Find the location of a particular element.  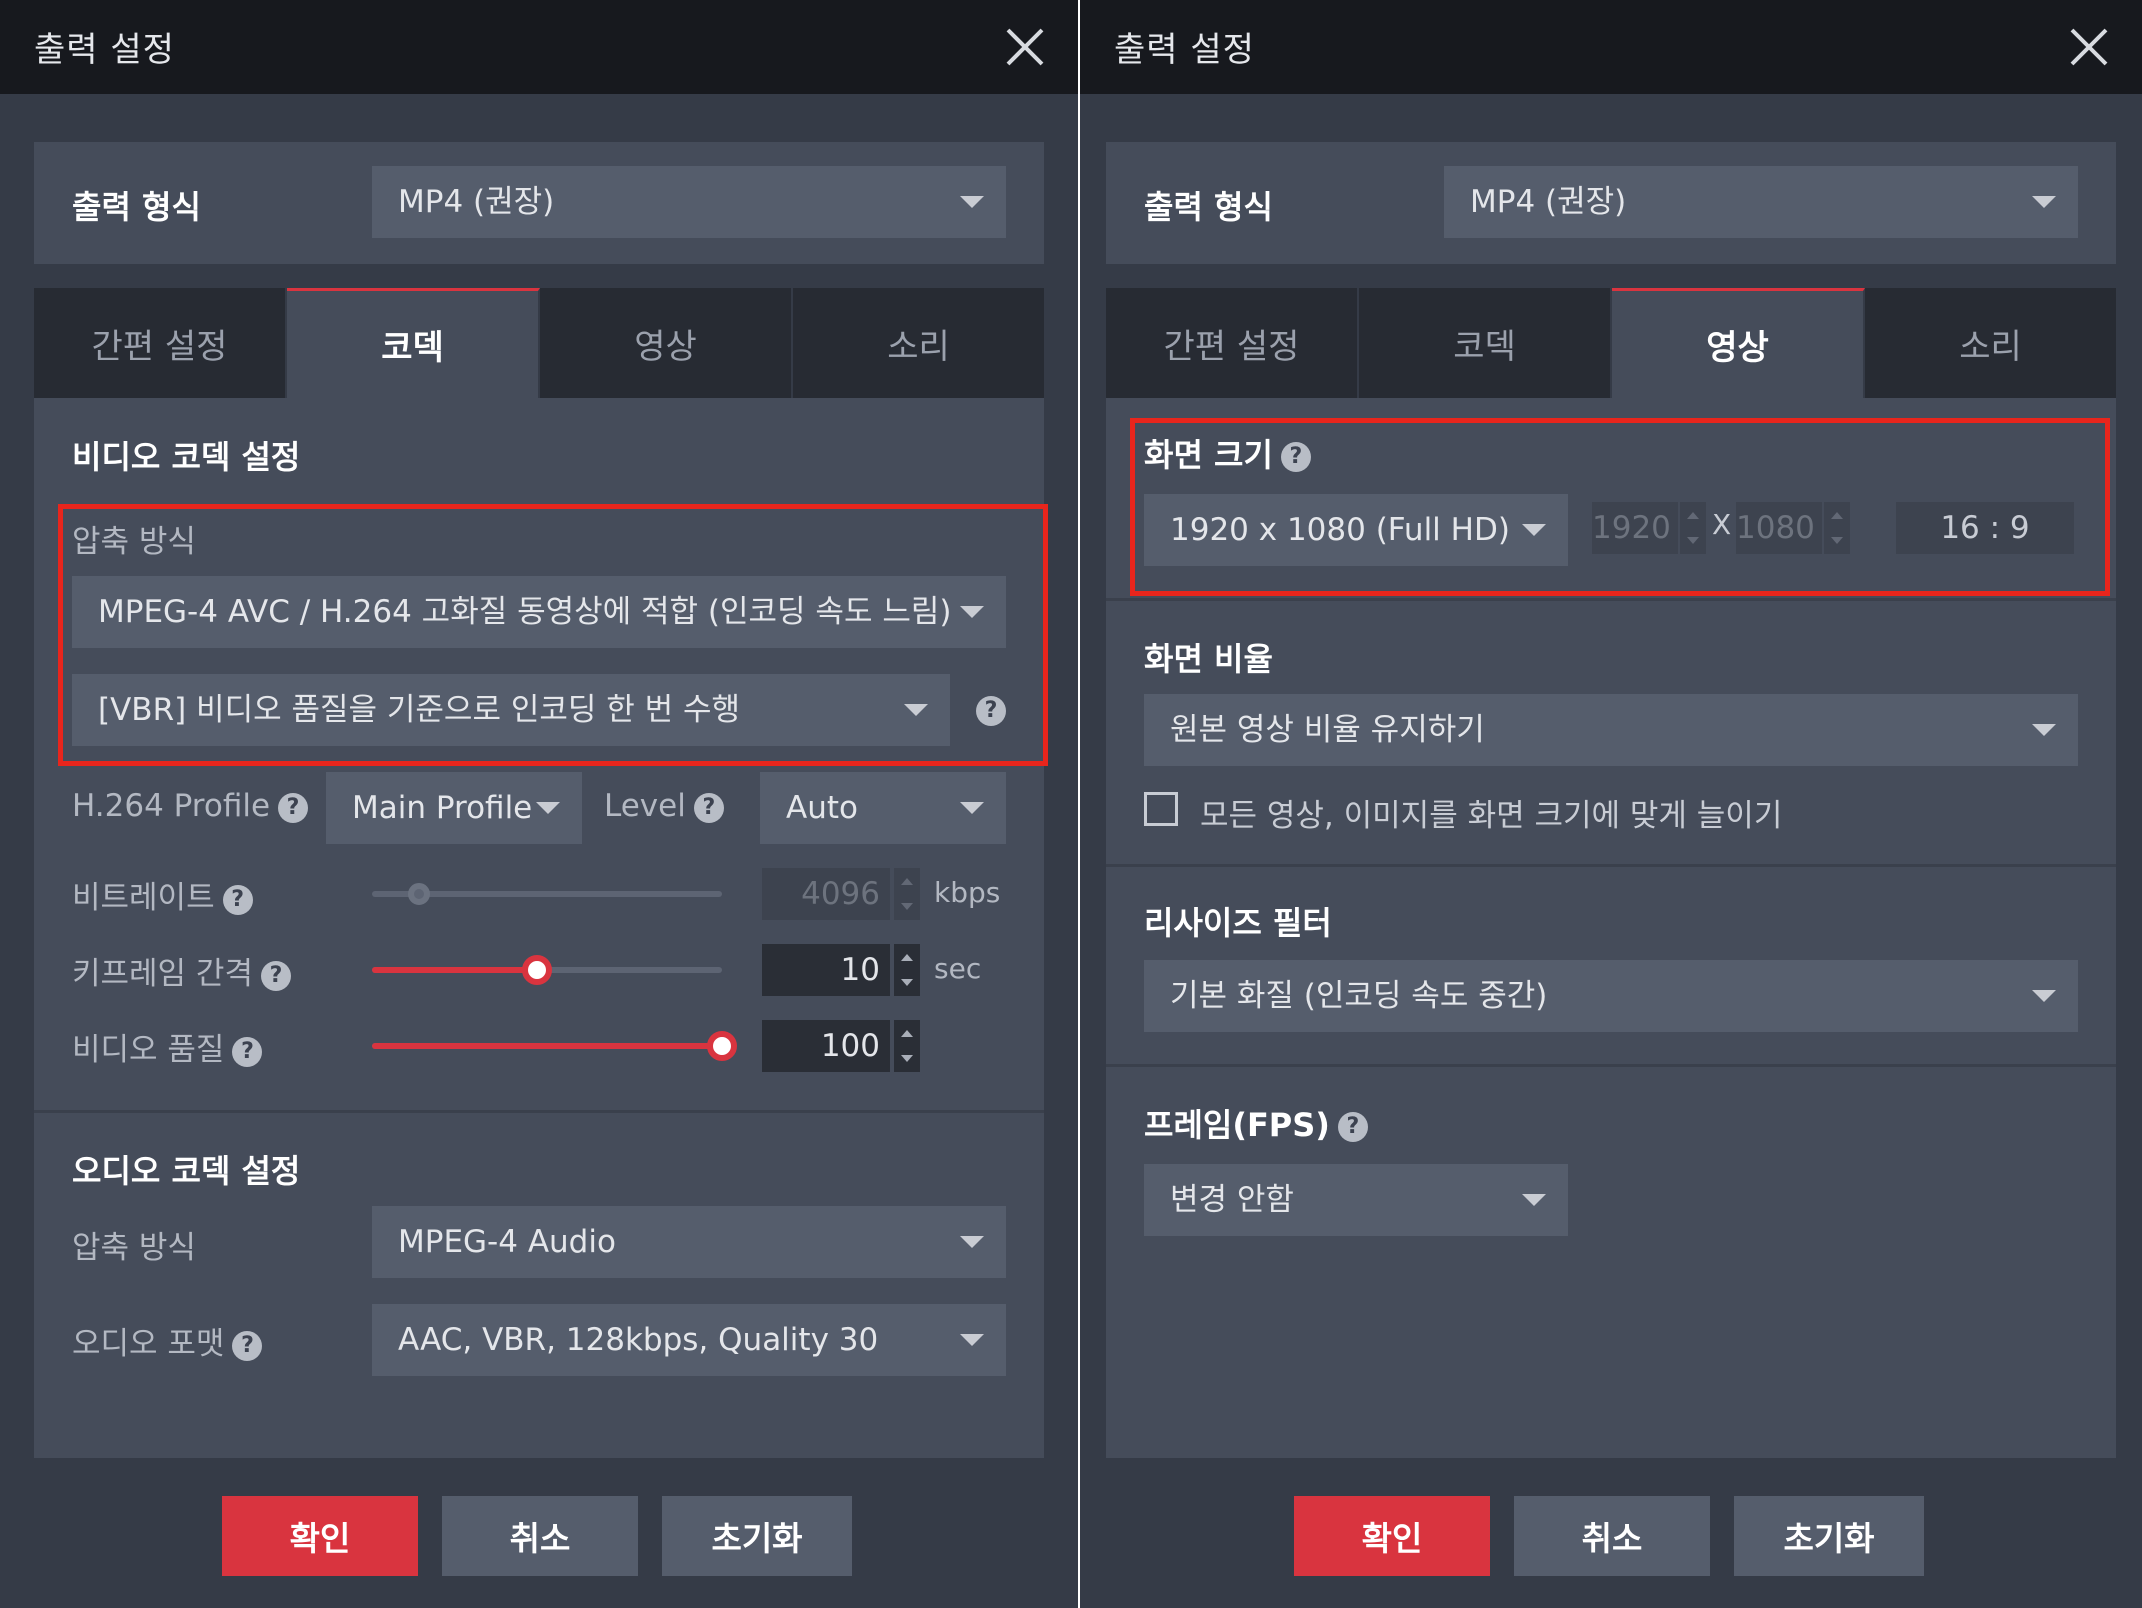

audio-compression-value: MPEG-4 Audio is located at coordinates (507, 1242).